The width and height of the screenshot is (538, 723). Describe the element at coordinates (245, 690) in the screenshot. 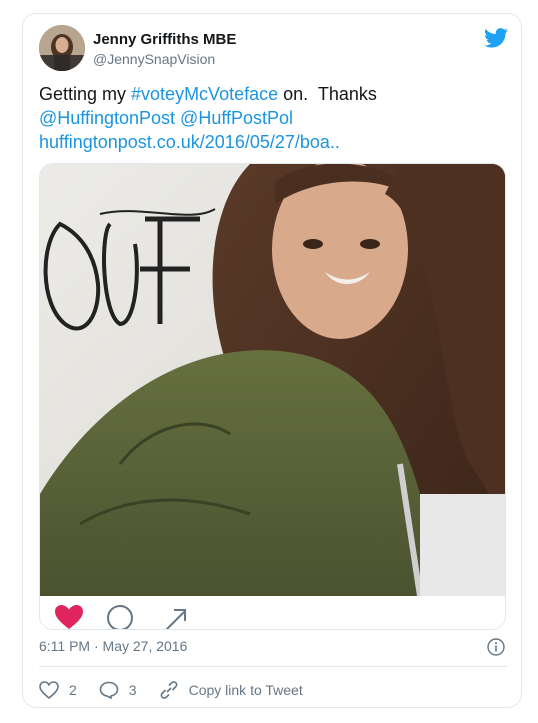

I see `copy-link-label: Copy link to Tweet` at that location.